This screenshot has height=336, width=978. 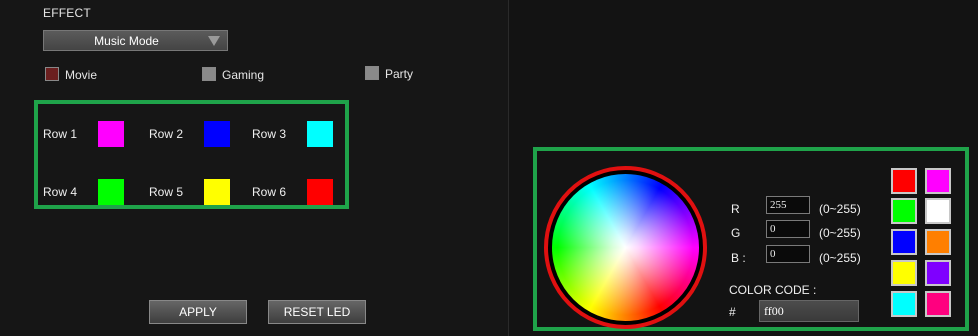 What do you see at coordinates (60, 134) in the screenshot?
I see `row-label: Row 1` at bounding box center [60, 134].